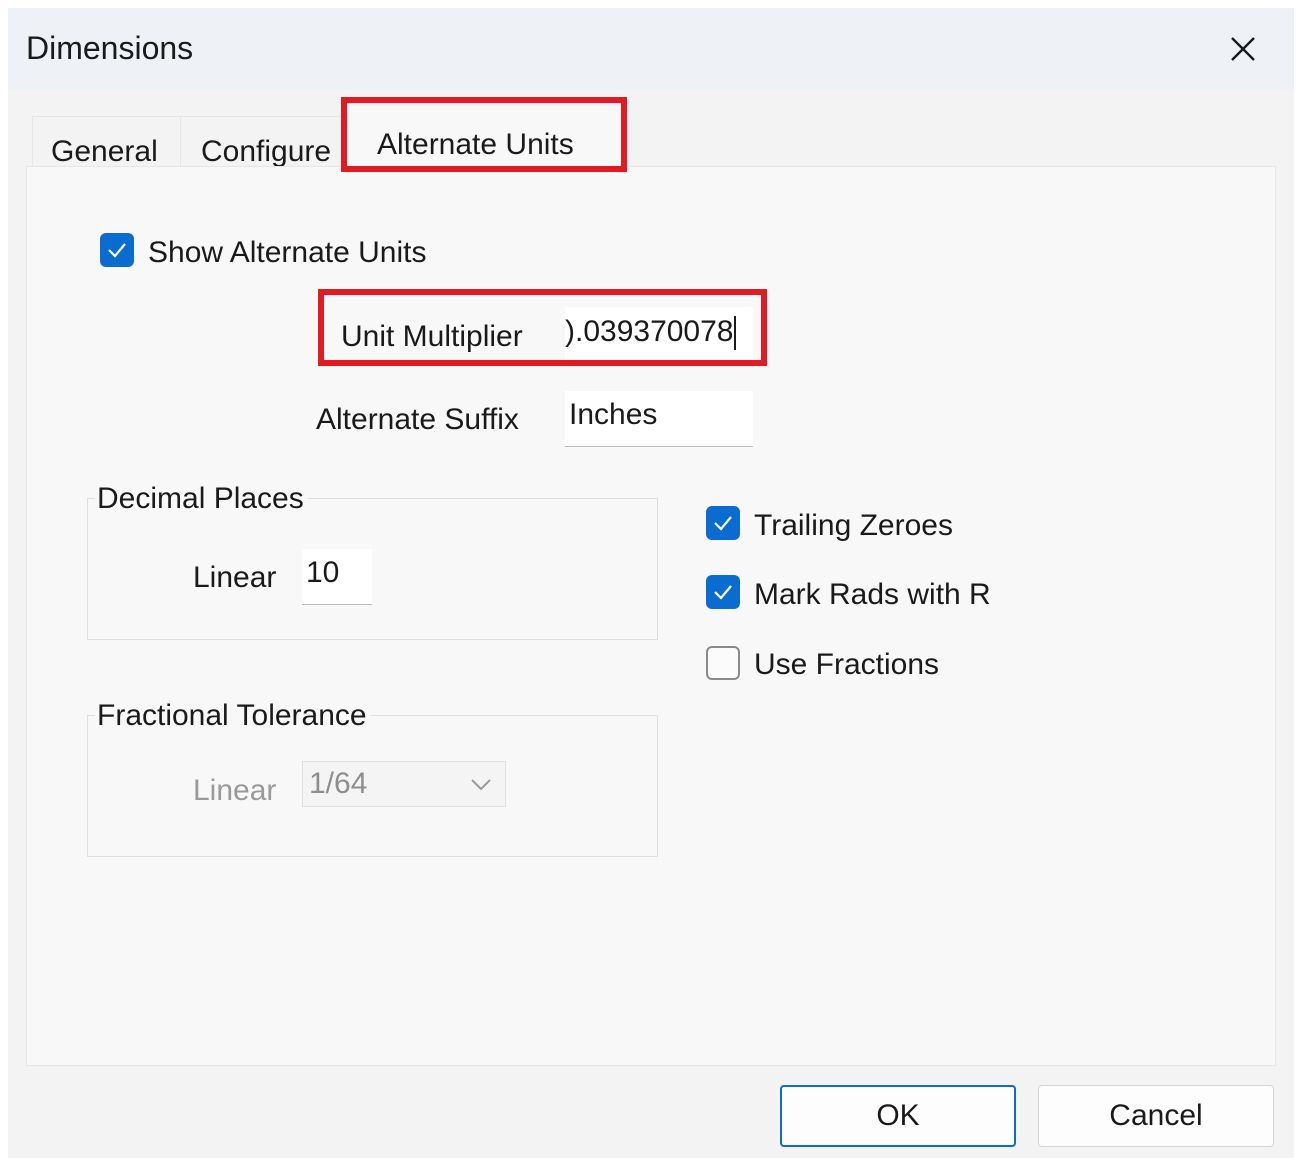  I want to click on close-button, so click(1243, 49).